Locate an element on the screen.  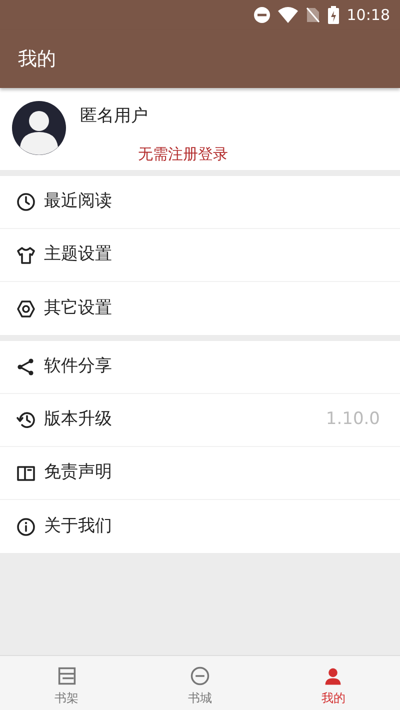
nav-tab: 书城 is located at coordinates (200, 683).